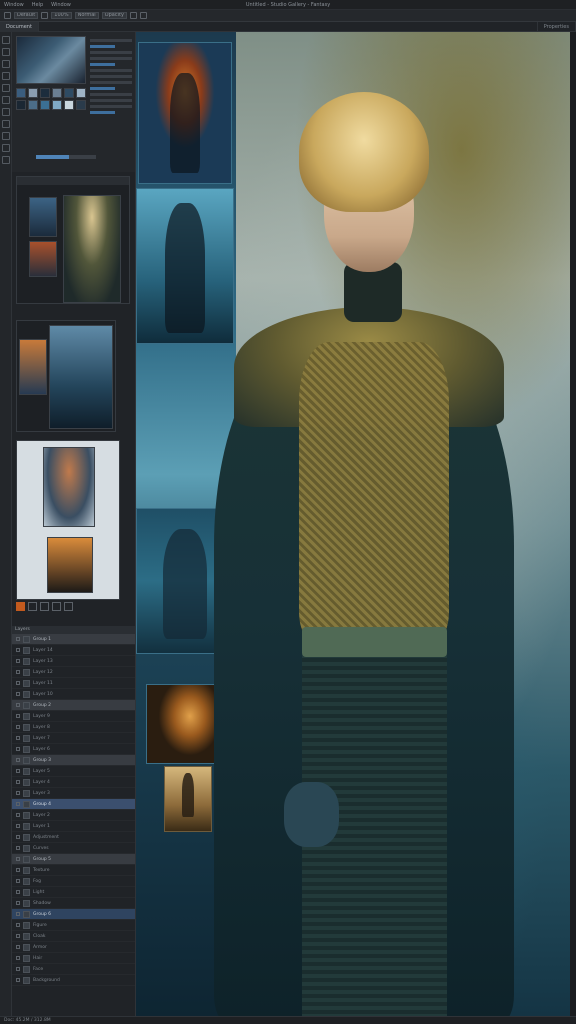 The height and width of the screenshot is (1024, 576). Describe the element at coordinates (6, 76) in the screenshot. I see `crop-tool-icon` at that location.